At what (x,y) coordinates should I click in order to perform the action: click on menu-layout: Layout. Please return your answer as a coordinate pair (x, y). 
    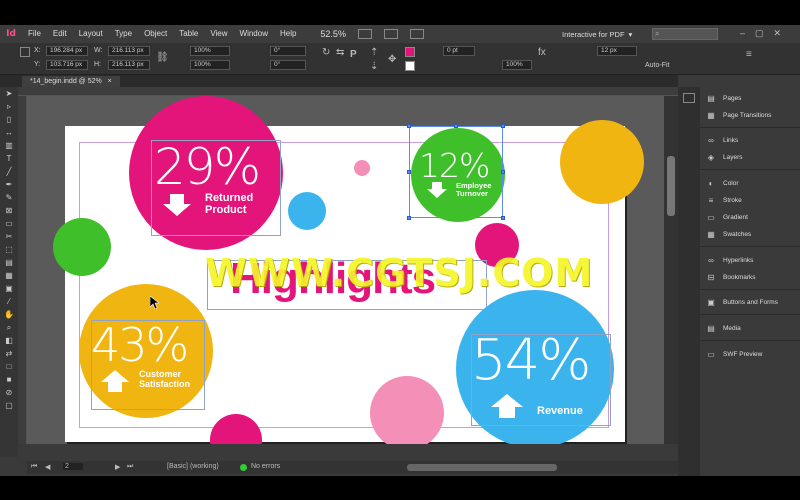
    Looking at the image, I should click on (91, 34).